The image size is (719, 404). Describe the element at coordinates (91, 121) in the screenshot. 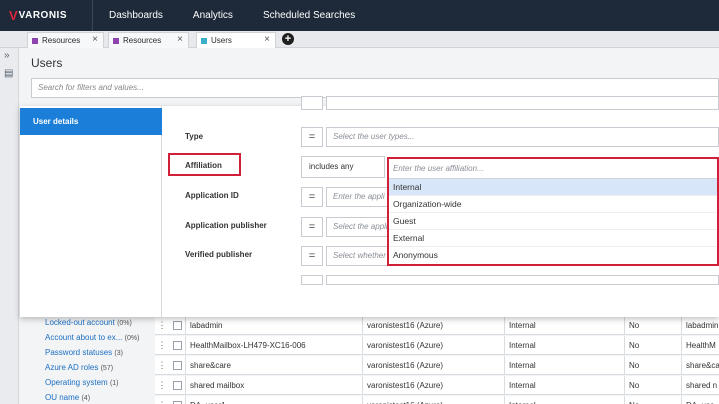

I see `category-user-details: User details` at that location.